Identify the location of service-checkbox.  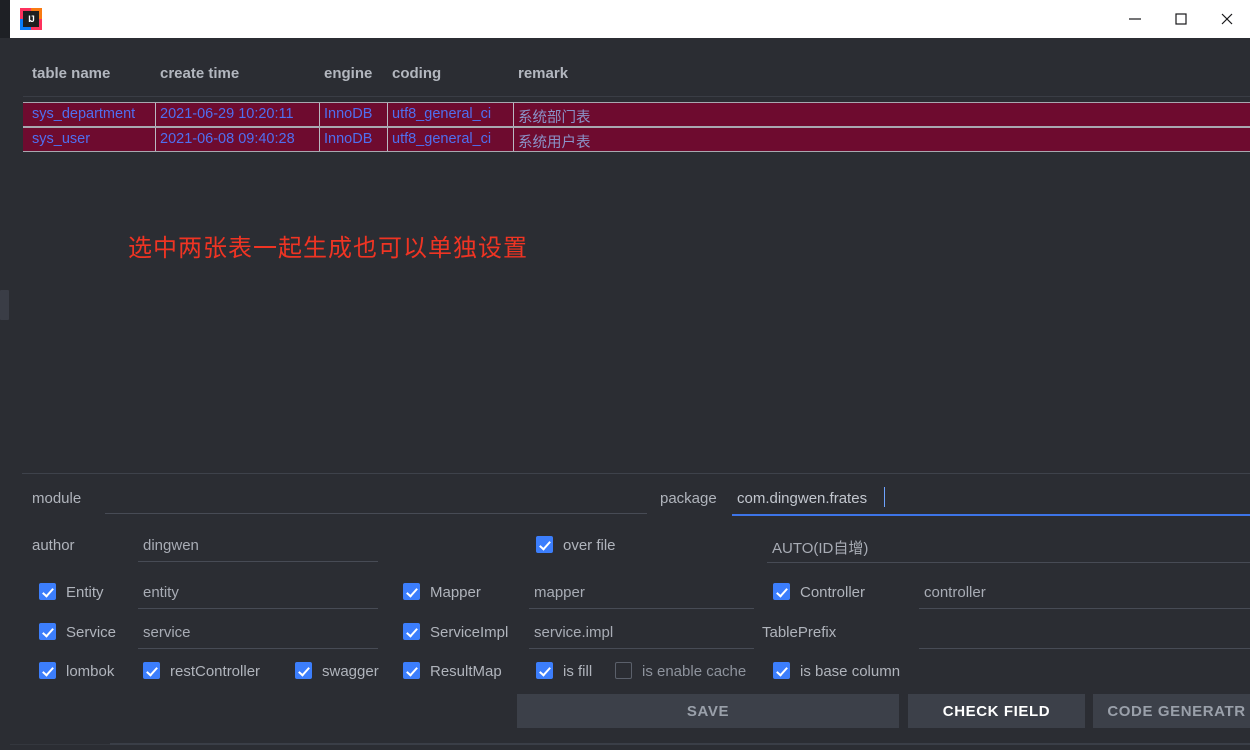
(47, 631).